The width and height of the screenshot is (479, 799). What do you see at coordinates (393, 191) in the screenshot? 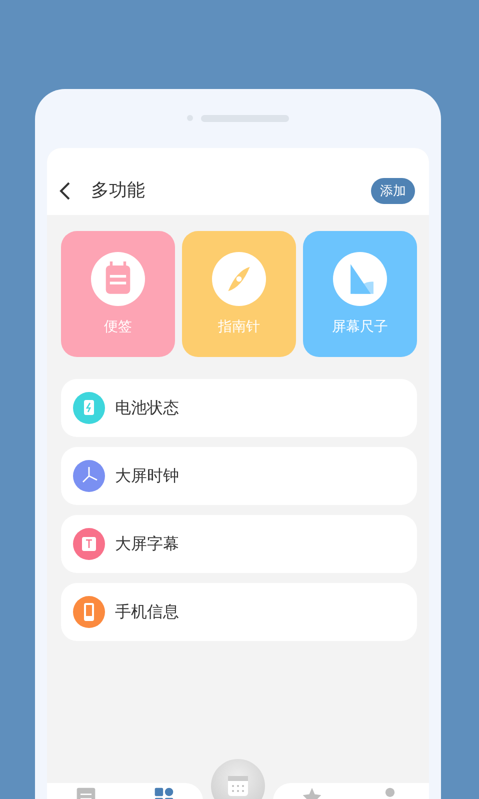
I see `add-button: 添加` at bounding box center [393, 191].